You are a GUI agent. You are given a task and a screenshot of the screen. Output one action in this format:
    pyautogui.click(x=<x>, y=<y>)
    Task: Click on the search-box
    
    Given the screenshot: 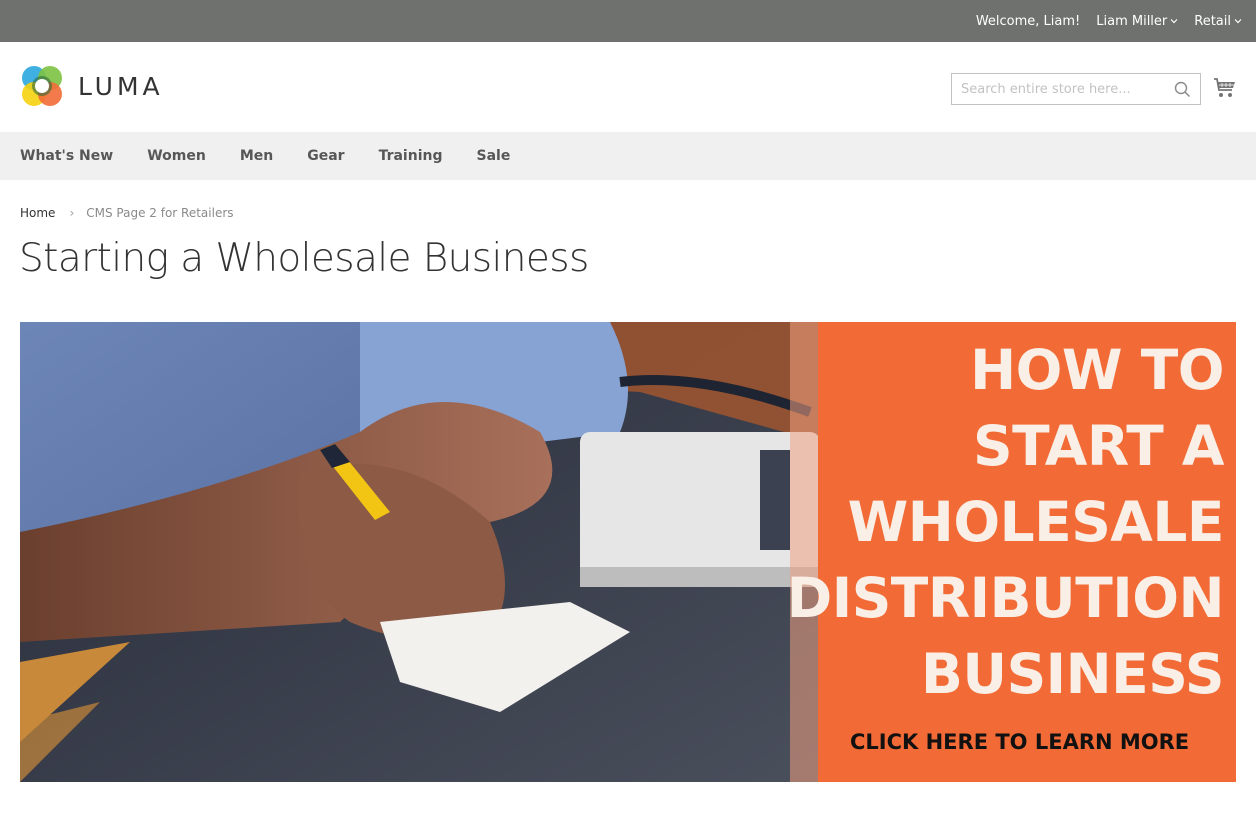 What is the action you would take?
    pyautogui.click(x=1076, y=89)
    